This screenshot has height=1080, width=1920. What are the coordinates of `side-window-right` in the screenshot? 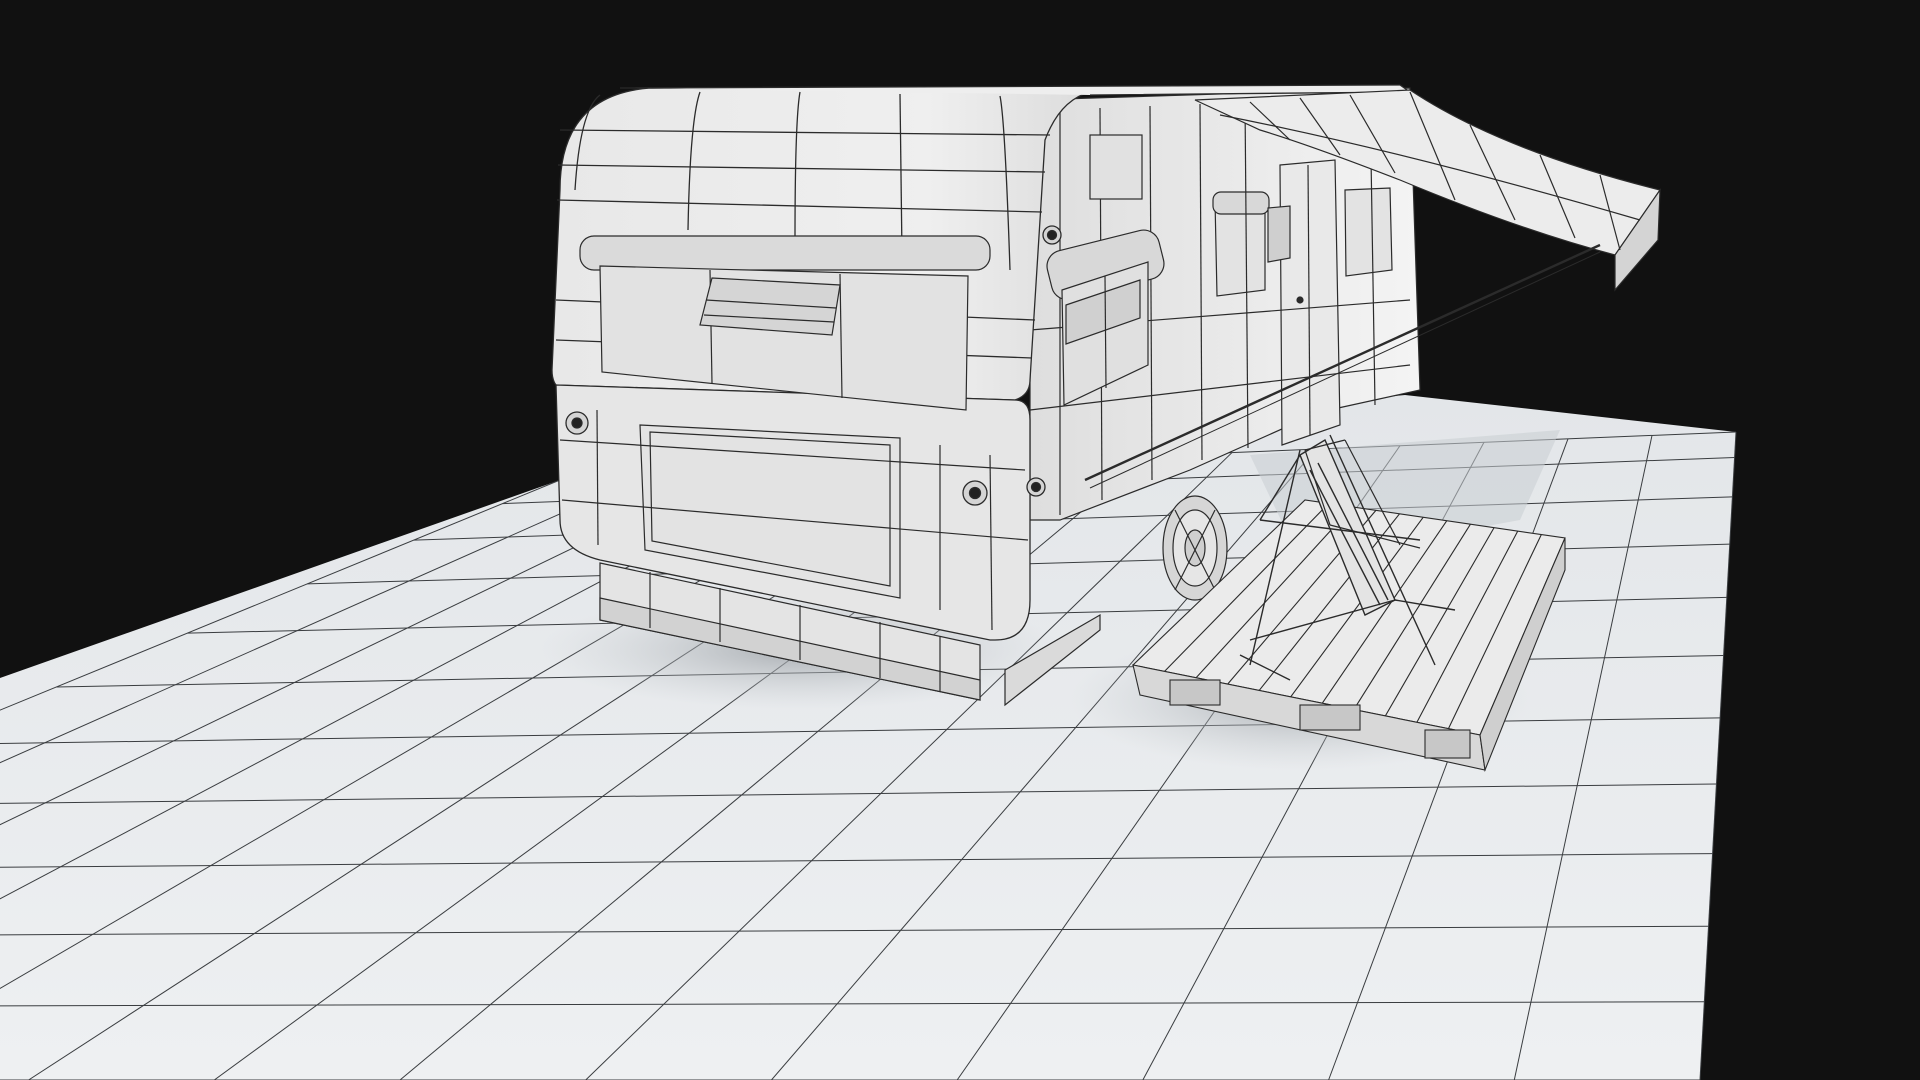 It's located at (1368, 232).